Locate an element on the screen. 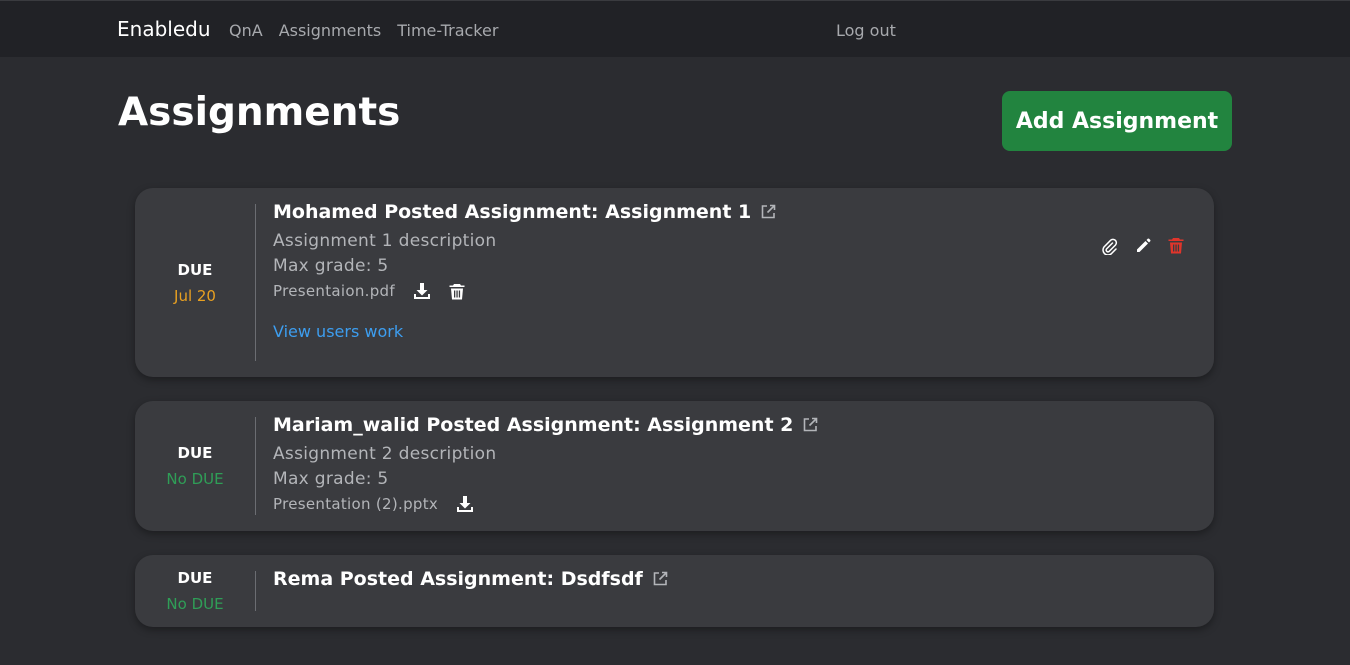 This screenshot has width=1350, height=665. file-name: Presentation (2).pptx is located at coordinates (356, 504).